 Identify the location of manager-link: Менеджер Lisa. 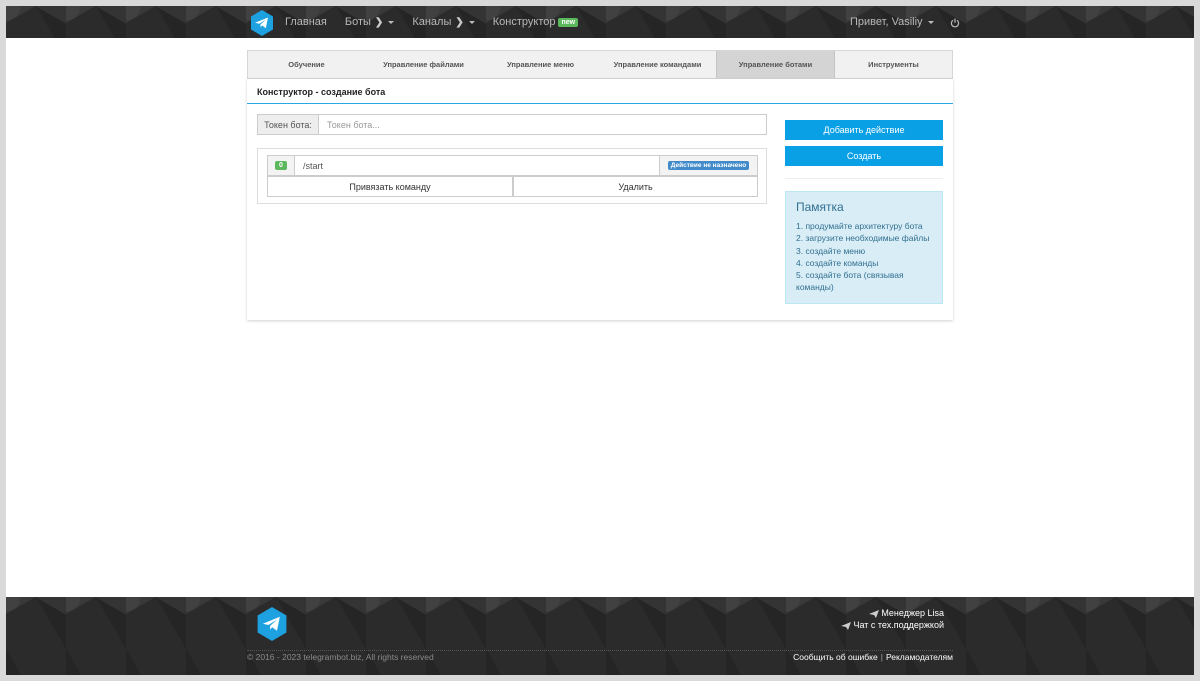
(892, 613).